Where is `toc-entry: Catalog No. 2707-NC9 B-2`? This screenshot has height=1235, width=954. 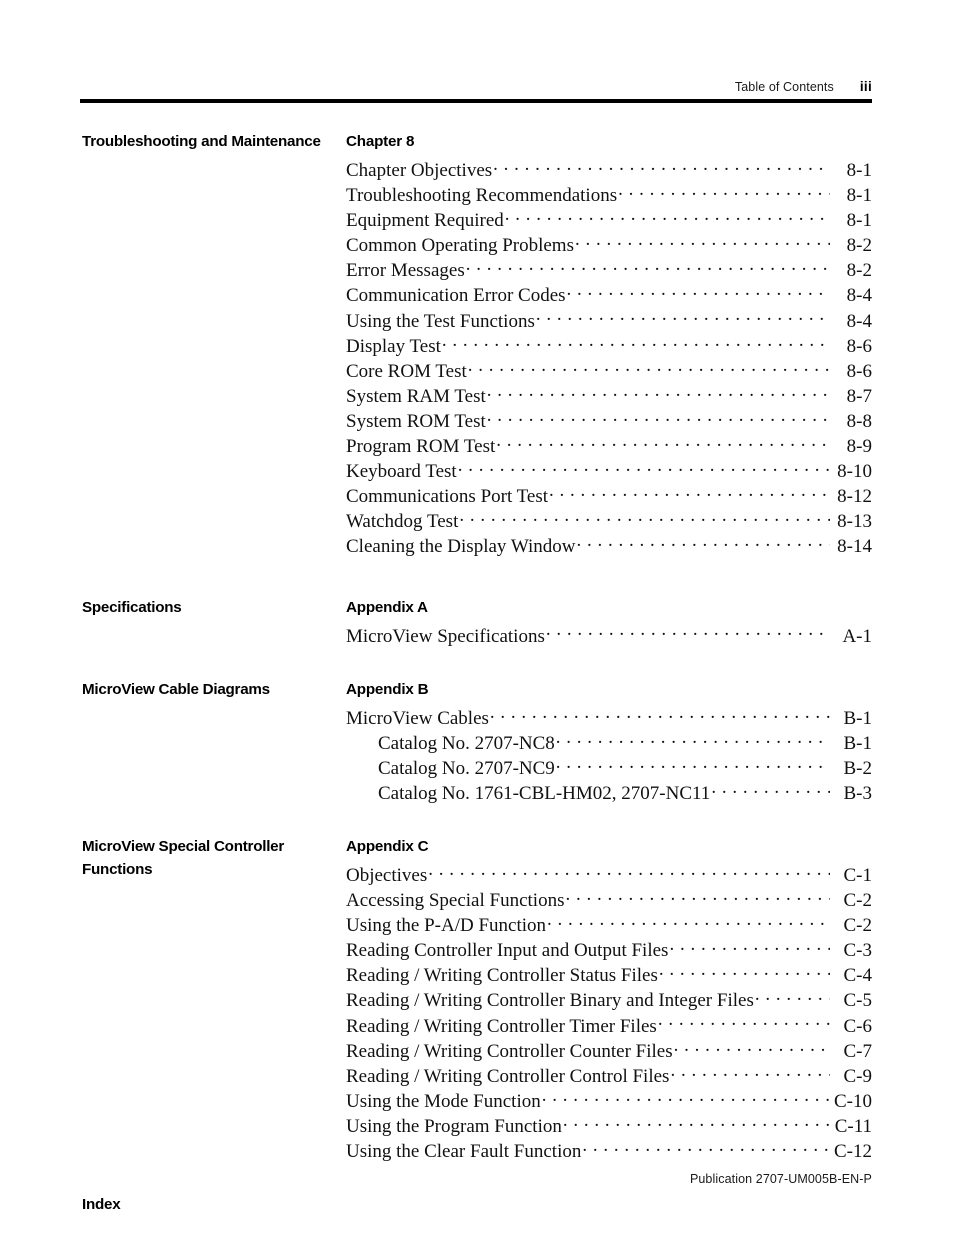
toc-entry: Catalog No. 2707-NC9 B-2 is located at coordinates (609, 767).